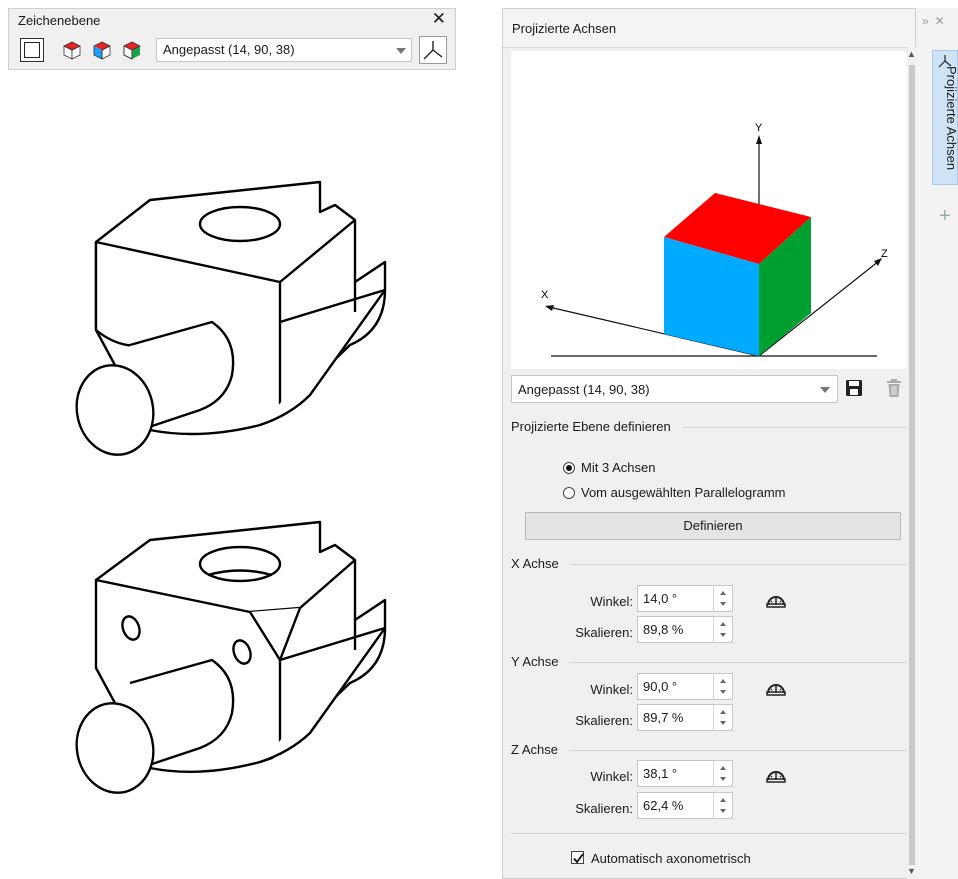 This screenshot has width=958, height=879. I want to click on y-scale-label: Skalieren:, so click(604, 720).